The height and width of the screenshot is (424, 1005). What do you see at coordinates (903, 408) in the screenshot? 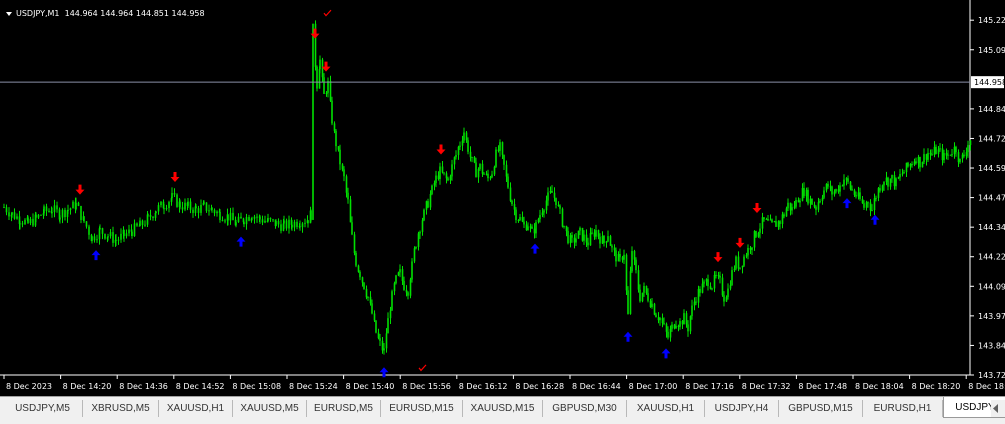
I see `chart-tab: EURUSD,H1` at bounding box center [903, 408].